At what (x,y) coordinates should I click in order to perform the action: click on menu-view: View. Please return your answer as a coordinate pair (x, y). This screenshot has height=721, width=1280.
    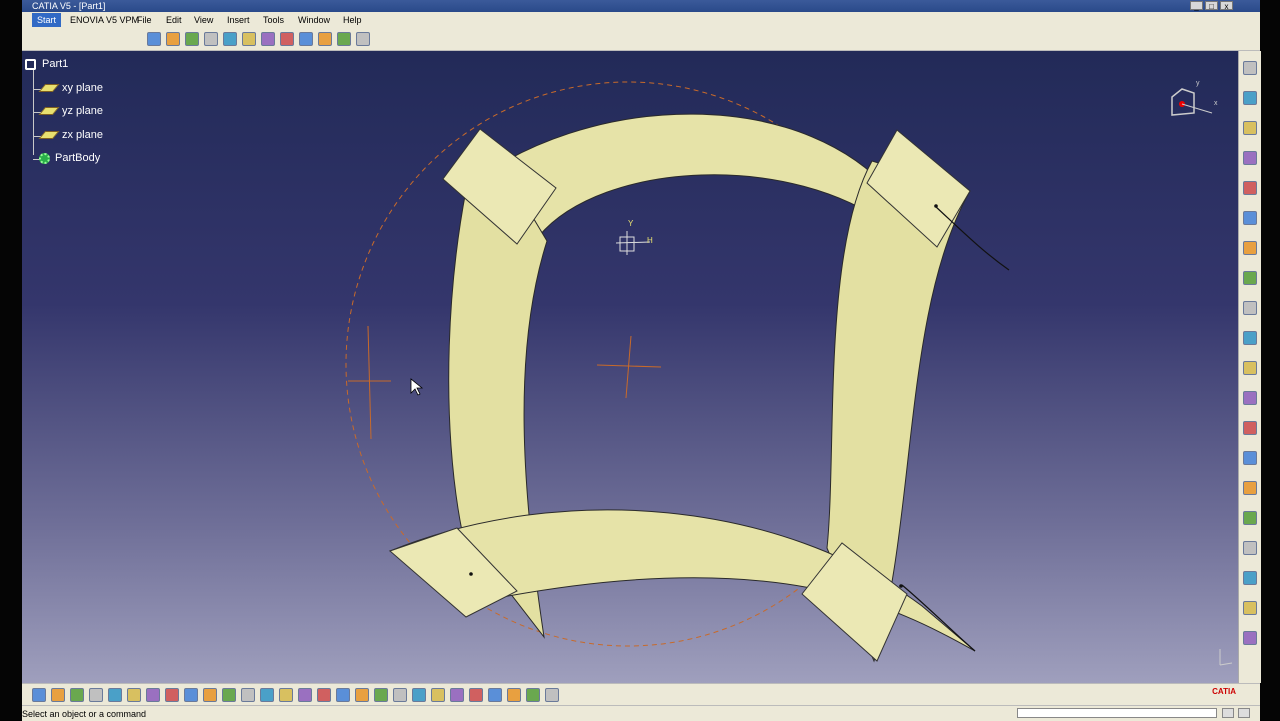
    Looking at the image, I should click on (203, 20).